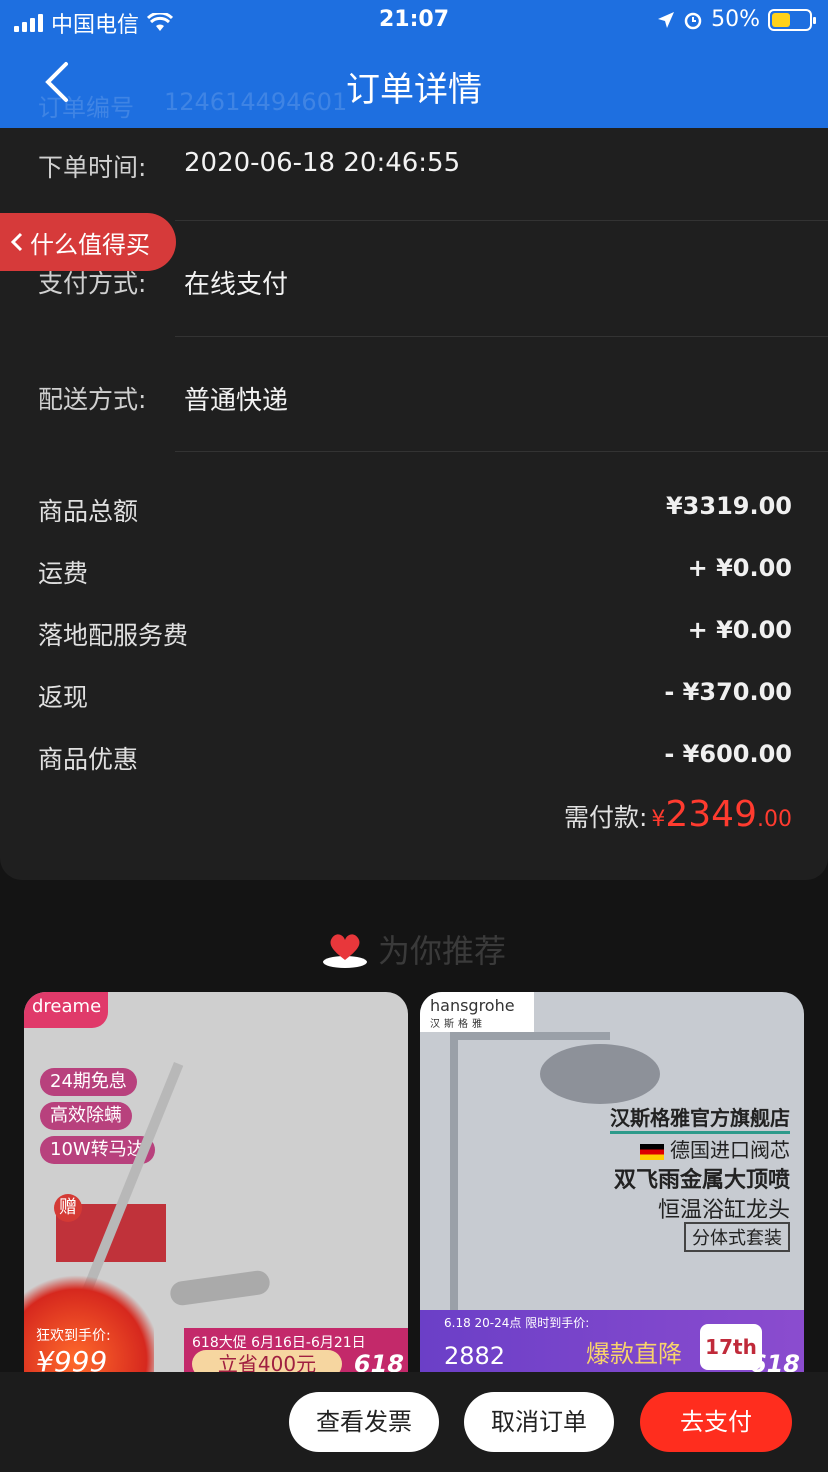  I want to click on feature-pill: 24期免息, so click(88, 1082).